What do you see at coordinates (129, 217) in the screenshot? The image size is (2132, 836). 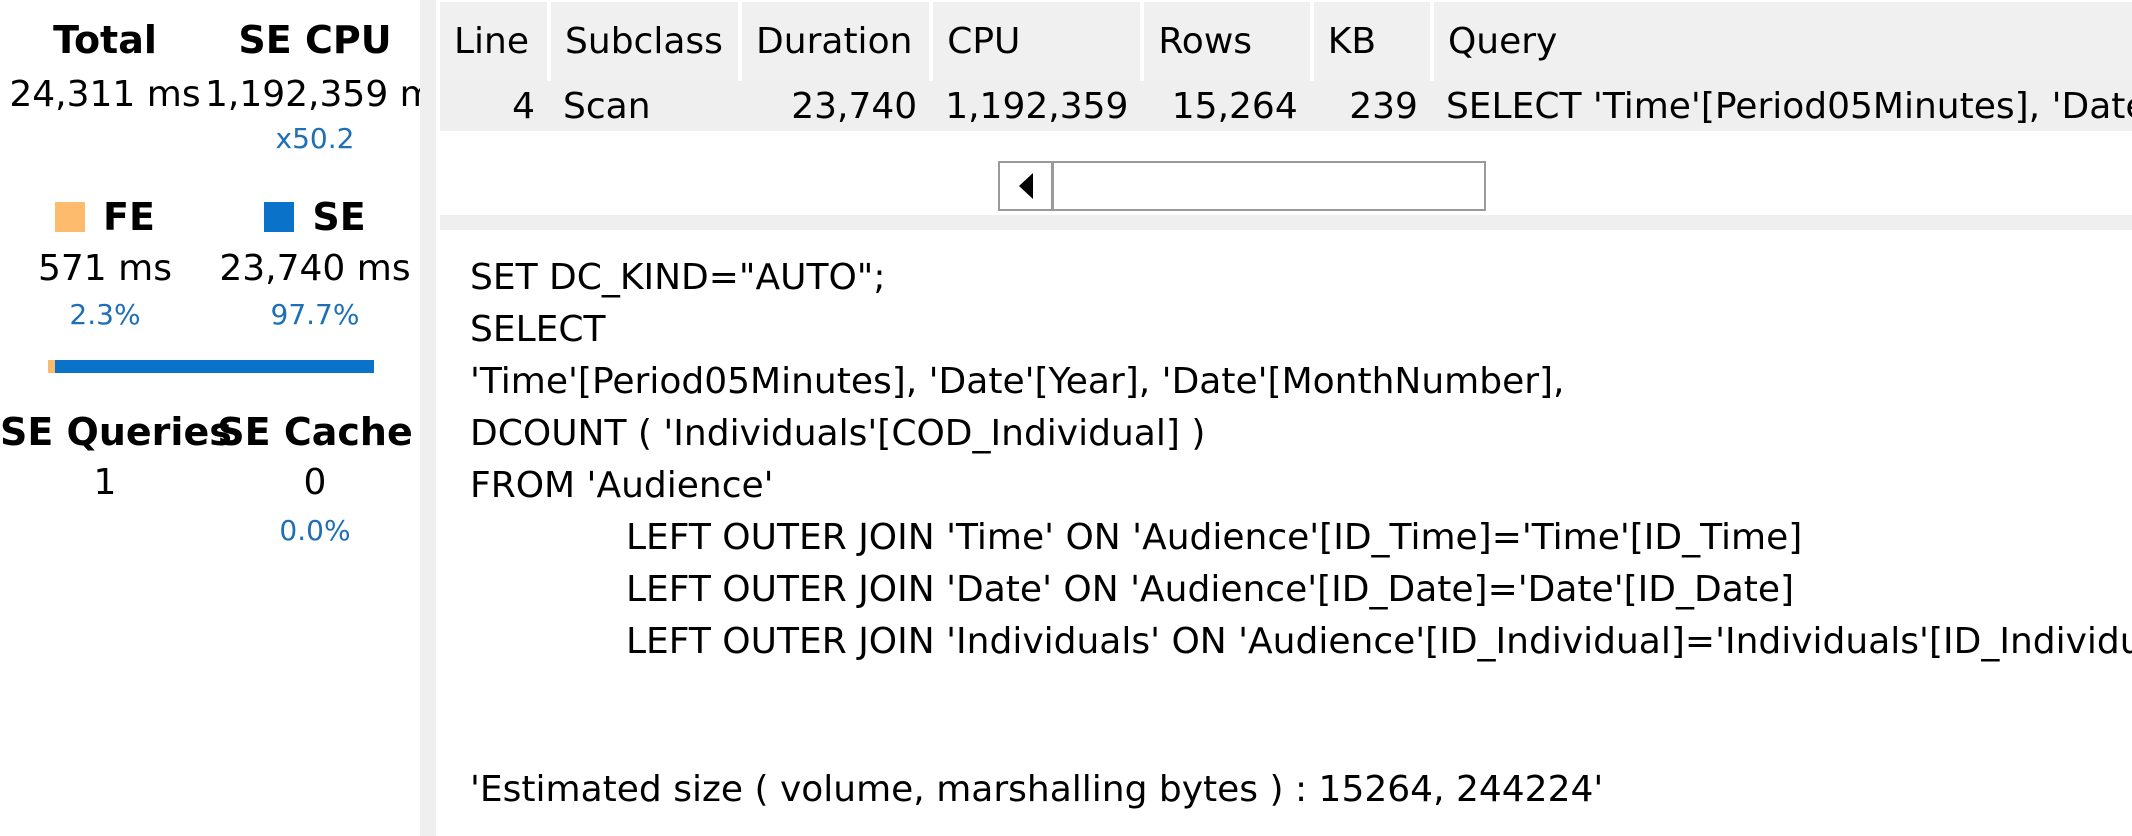 I see `fe-label: FE` at bounding box center [129, 217].